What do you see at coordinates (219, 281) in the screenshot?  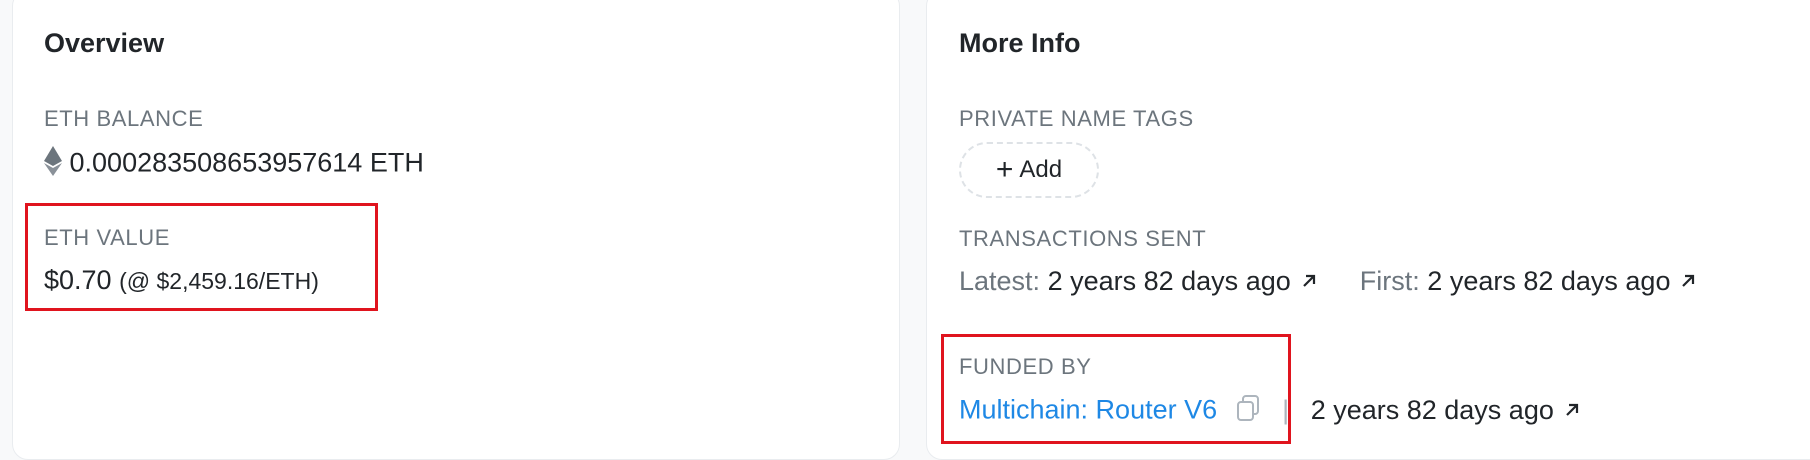 I see `eth-value-rate: (@ $2,459.16/ETH)` at bounding box center [219, 281].